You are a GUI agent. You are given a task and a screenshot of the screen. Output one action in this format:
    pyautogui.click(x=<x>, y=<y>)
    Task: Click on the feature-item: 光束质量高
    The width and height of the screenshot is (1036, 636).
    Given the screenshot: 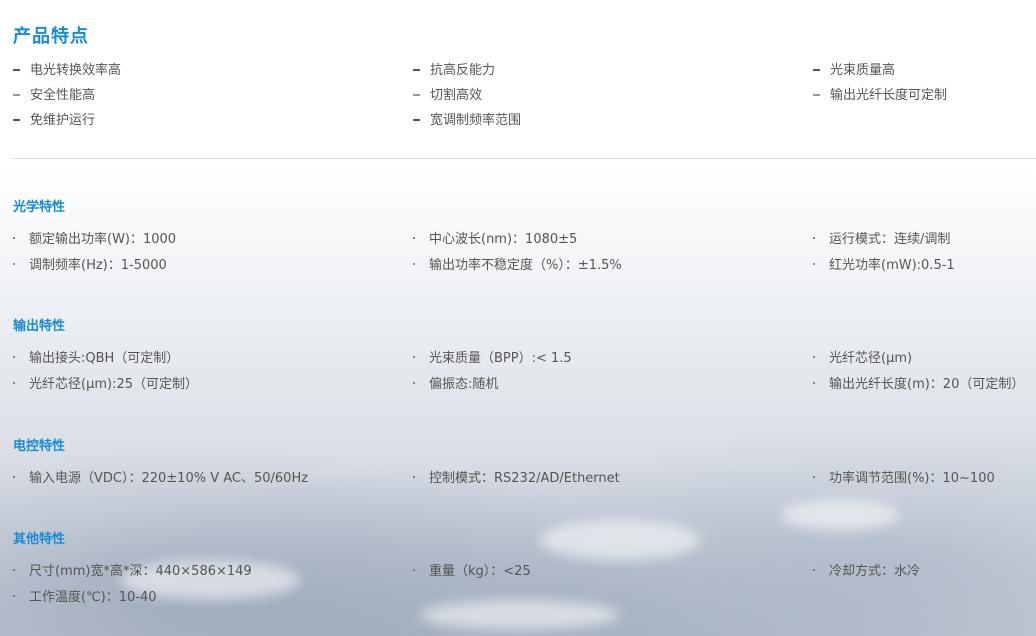 What is the action you would take?
    pyautogui.click(x=854, y=68)
    